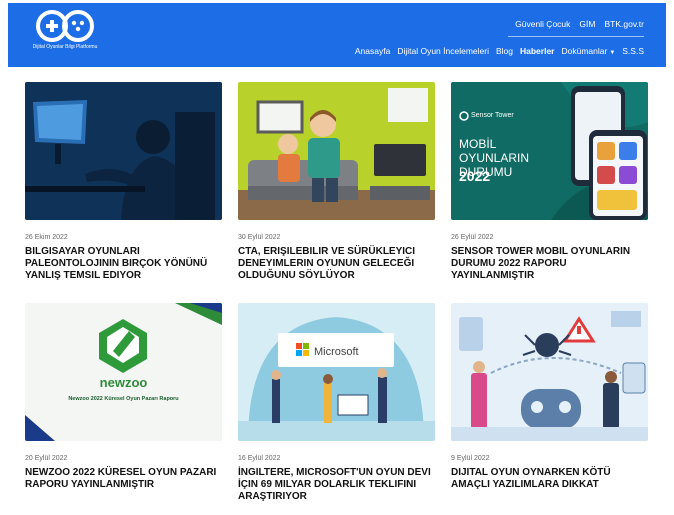  I want to click on nav-blog: Blog, so click(504, 51).